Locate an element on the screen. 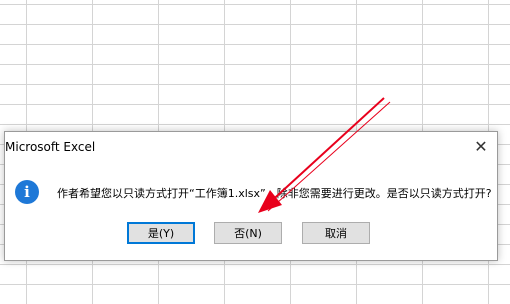  info-icon-glyph: i is located at coordinates (27, 192).